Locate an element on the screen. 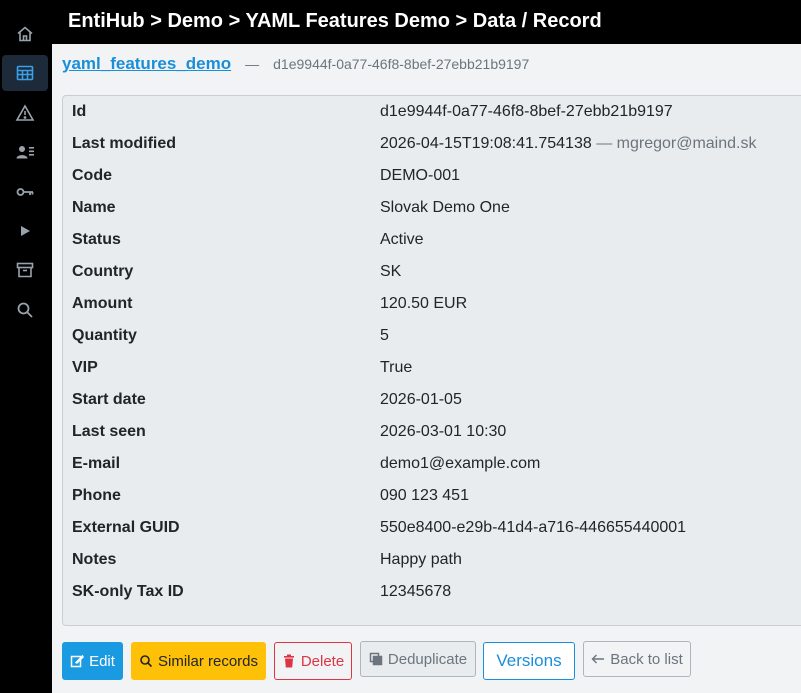 Image resolution: width=801 pixels, height=693 pixels. deduplicate-button: Deduplicate is located at coordinates (418, 659).